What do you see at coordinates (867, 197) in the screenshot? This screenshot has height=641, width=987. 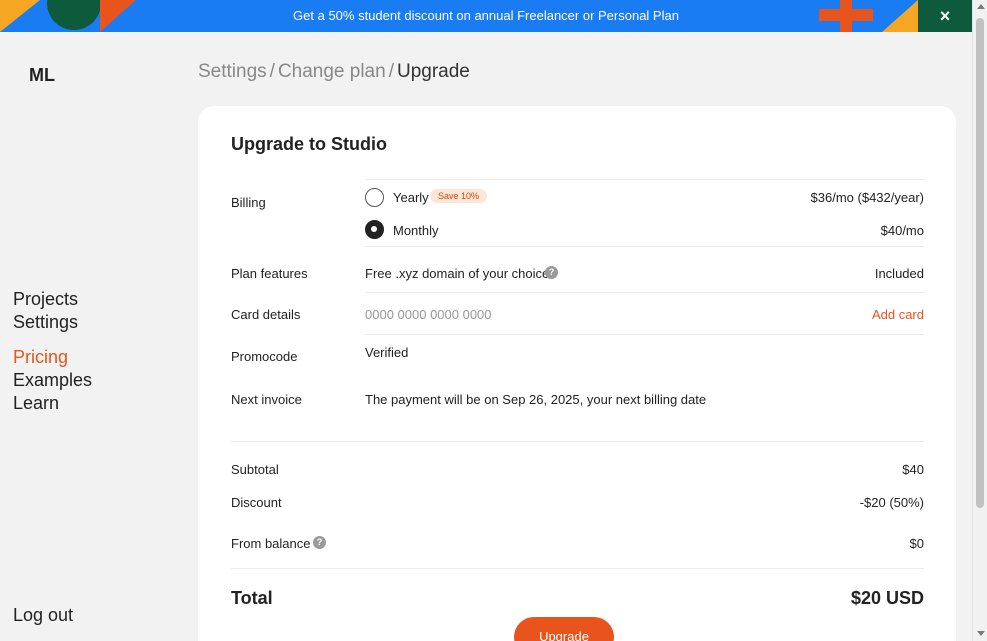 I see `yearly-price: $36/mo ($432/year)` at bounding box center [867, 197].